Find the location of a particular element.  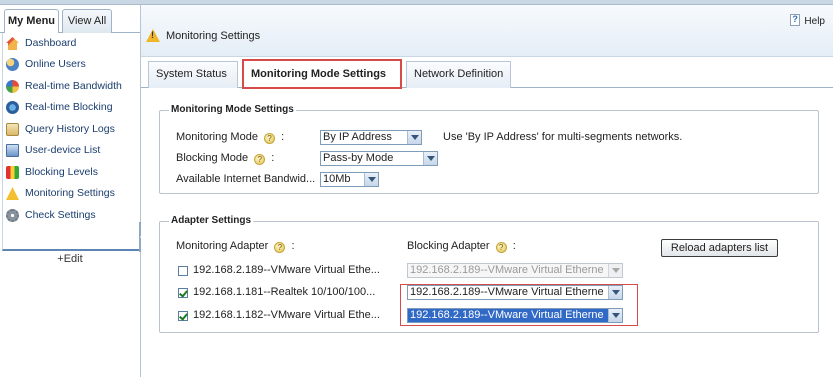

sidebar-item-dashboard: Dashboard is located at coordinates (71, 43).